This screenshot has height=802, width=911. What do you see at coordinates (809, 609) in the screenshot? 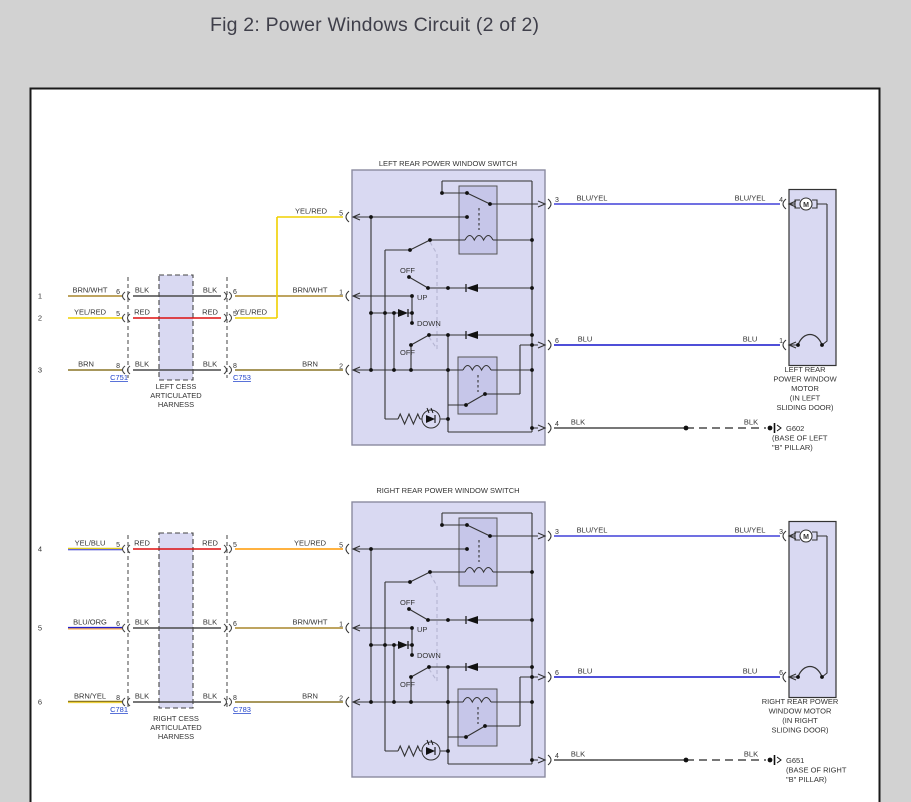
I see `right-rear-window-motor: M` at bounding box center [809, 609].